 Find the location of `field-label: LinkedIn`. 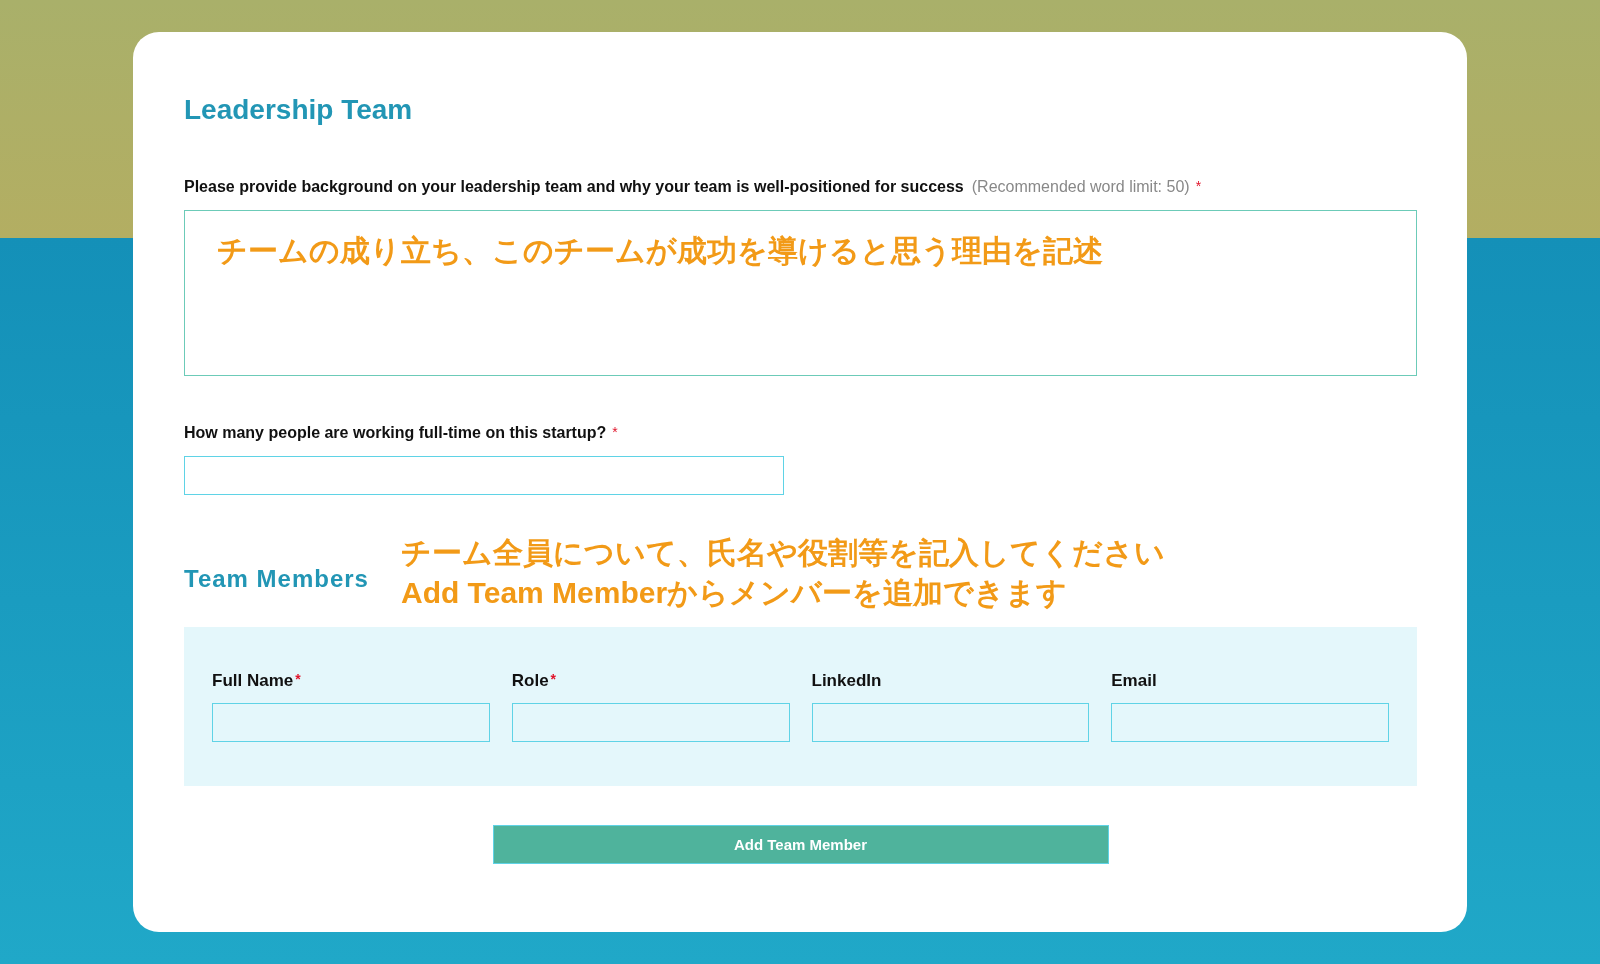

field-label: LinkedIn is located at coordinates (846, 681).